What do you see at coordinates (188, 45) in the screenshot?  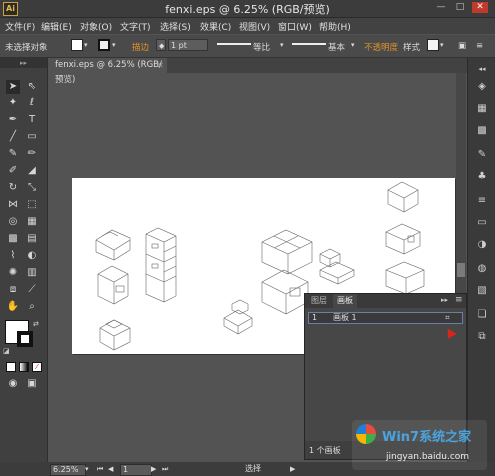 I see `stroke-weight-field: 1 pt` at bounding box center [188, 45].